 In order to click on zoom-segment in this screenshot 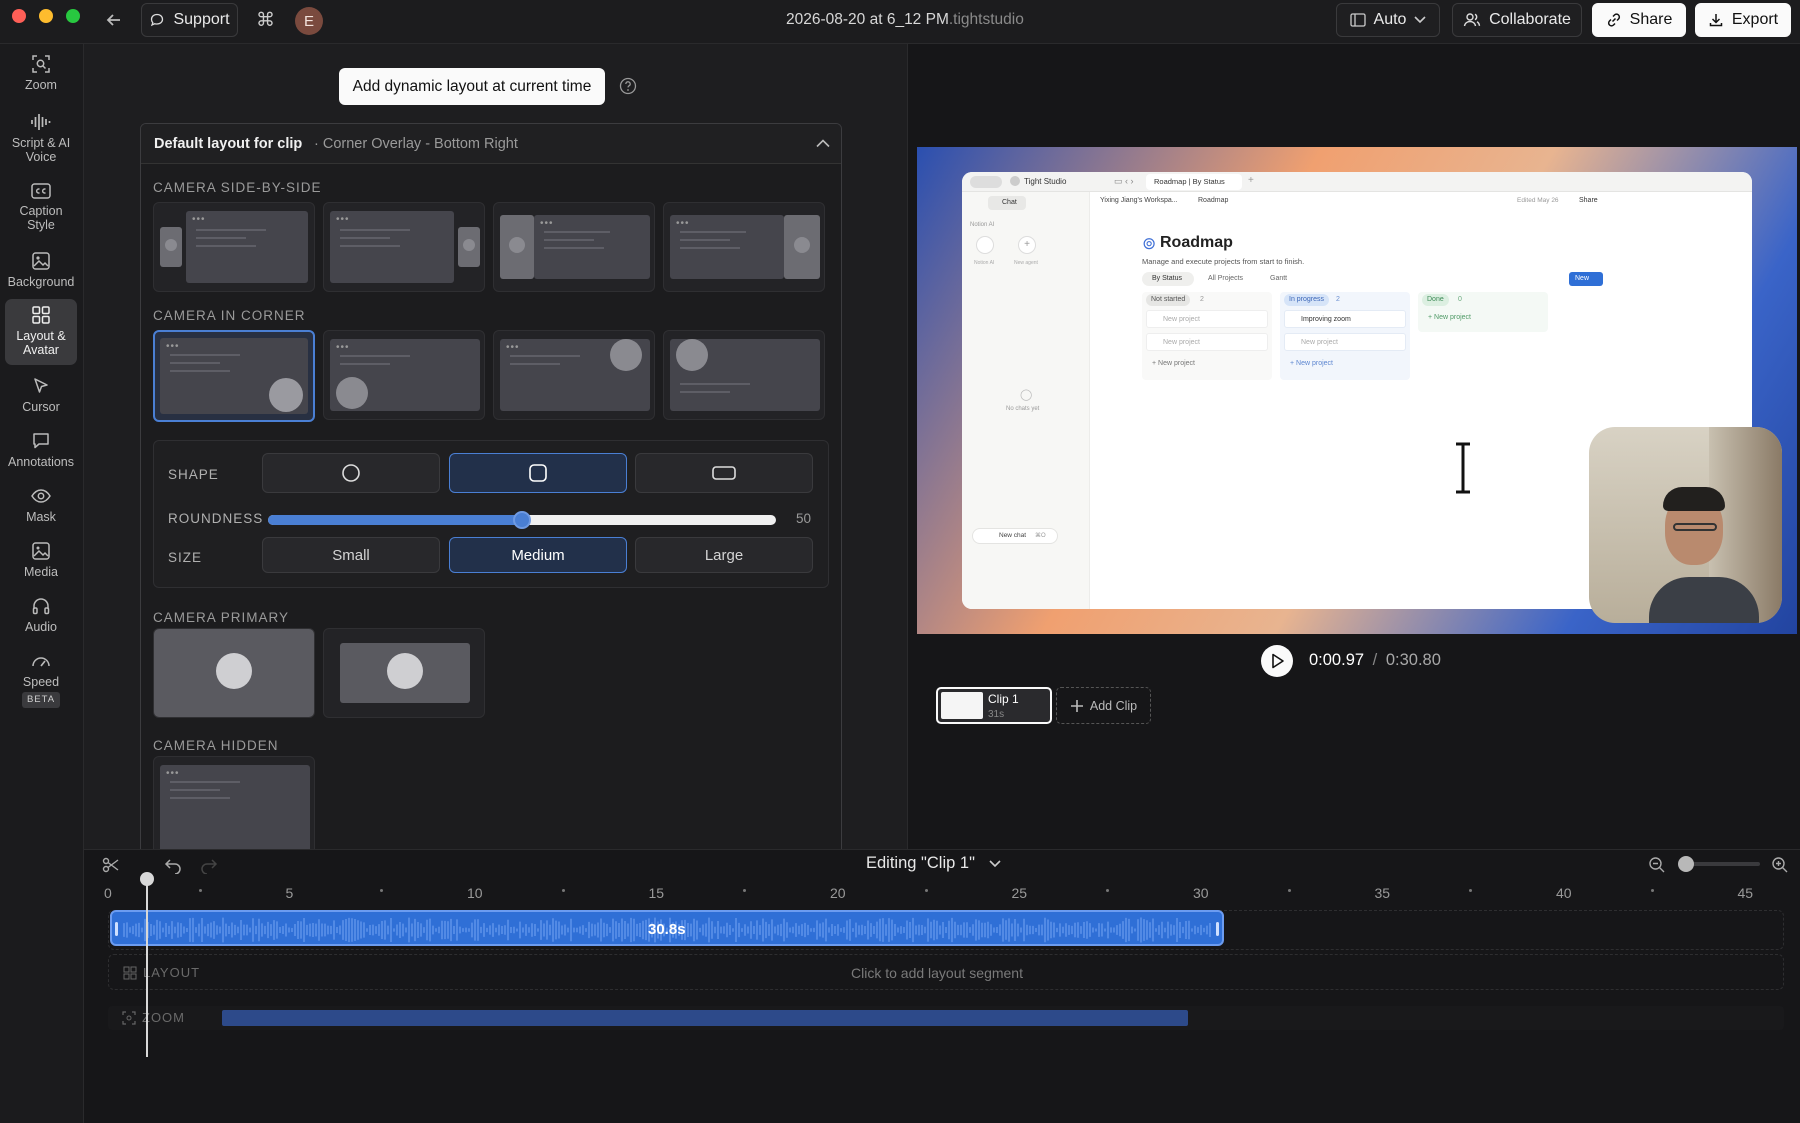, I will do `click(705, 1018)`.